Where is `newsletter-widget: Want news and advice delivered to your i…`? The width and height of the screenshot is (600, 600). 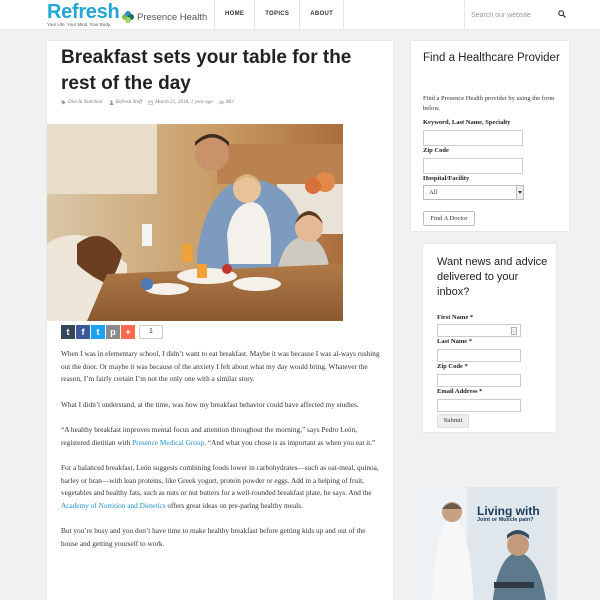
newsletter-widget: Want news and advice delivered to your i… is located at coordinates (489, 338).